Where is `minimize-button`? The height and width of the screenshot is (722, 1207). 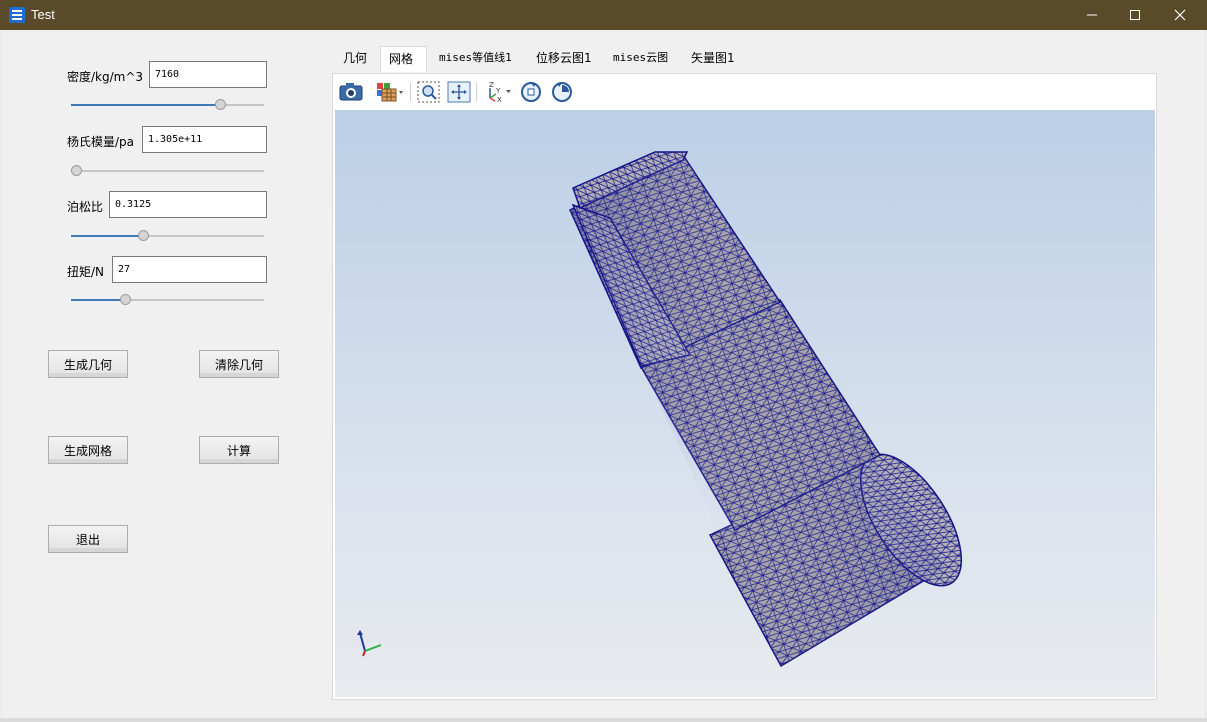
minimize-button is located at coordinates (1092, 15).